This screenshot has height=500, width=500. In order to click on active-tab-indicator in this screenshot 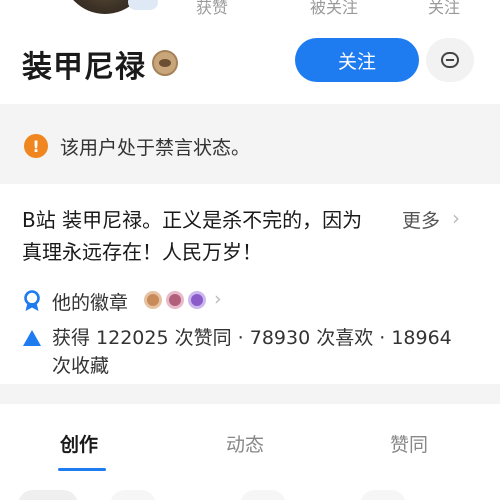, I will do `click(82, 469)`.